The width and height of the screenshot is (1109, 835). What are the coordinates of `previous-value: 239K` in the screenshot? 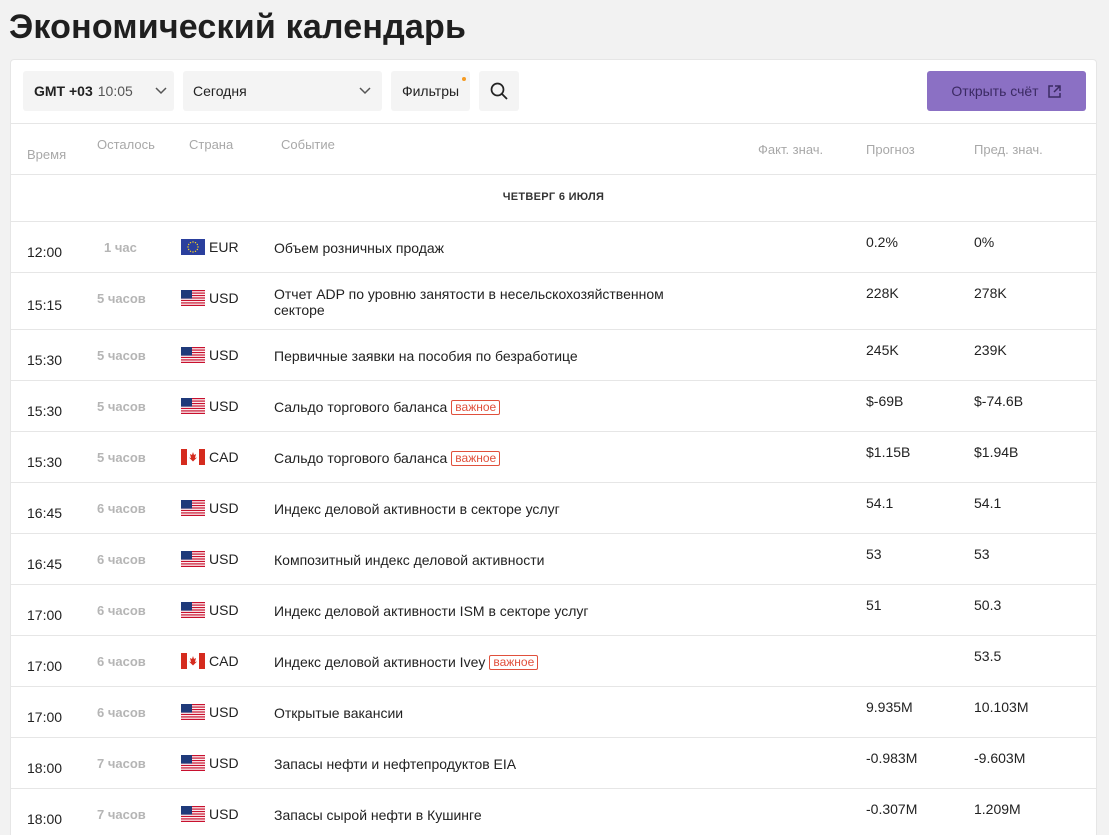 It's located at (990, 350).